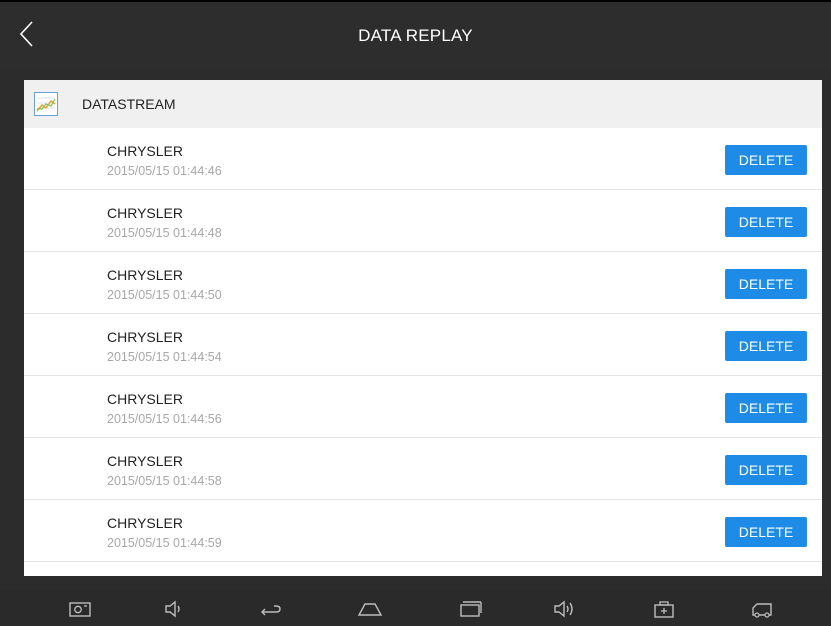 The width and height of the screenshot is (831, 626). What do you see at coordinates (164, 171) in the screenshot?
I see `record-date: 2015/05/15 01:44:46` at bounding box center [164, 171].